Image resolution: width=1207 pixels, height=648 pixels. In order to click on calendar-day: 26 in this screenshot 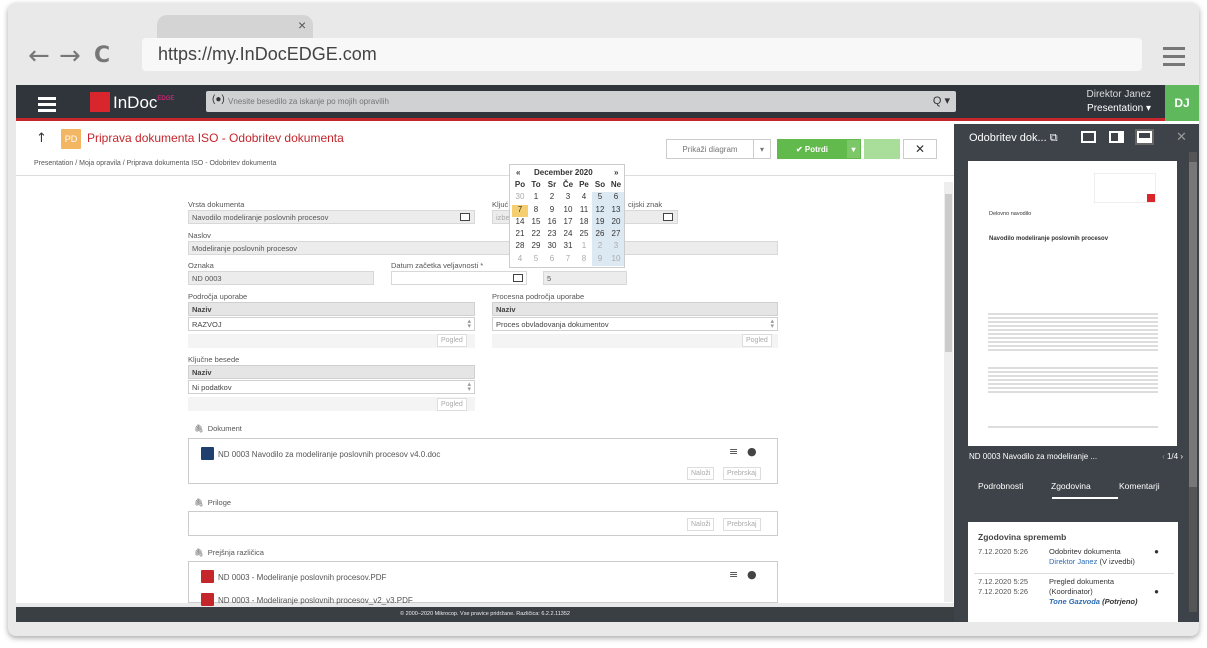, I will do `click(600, 235)`.